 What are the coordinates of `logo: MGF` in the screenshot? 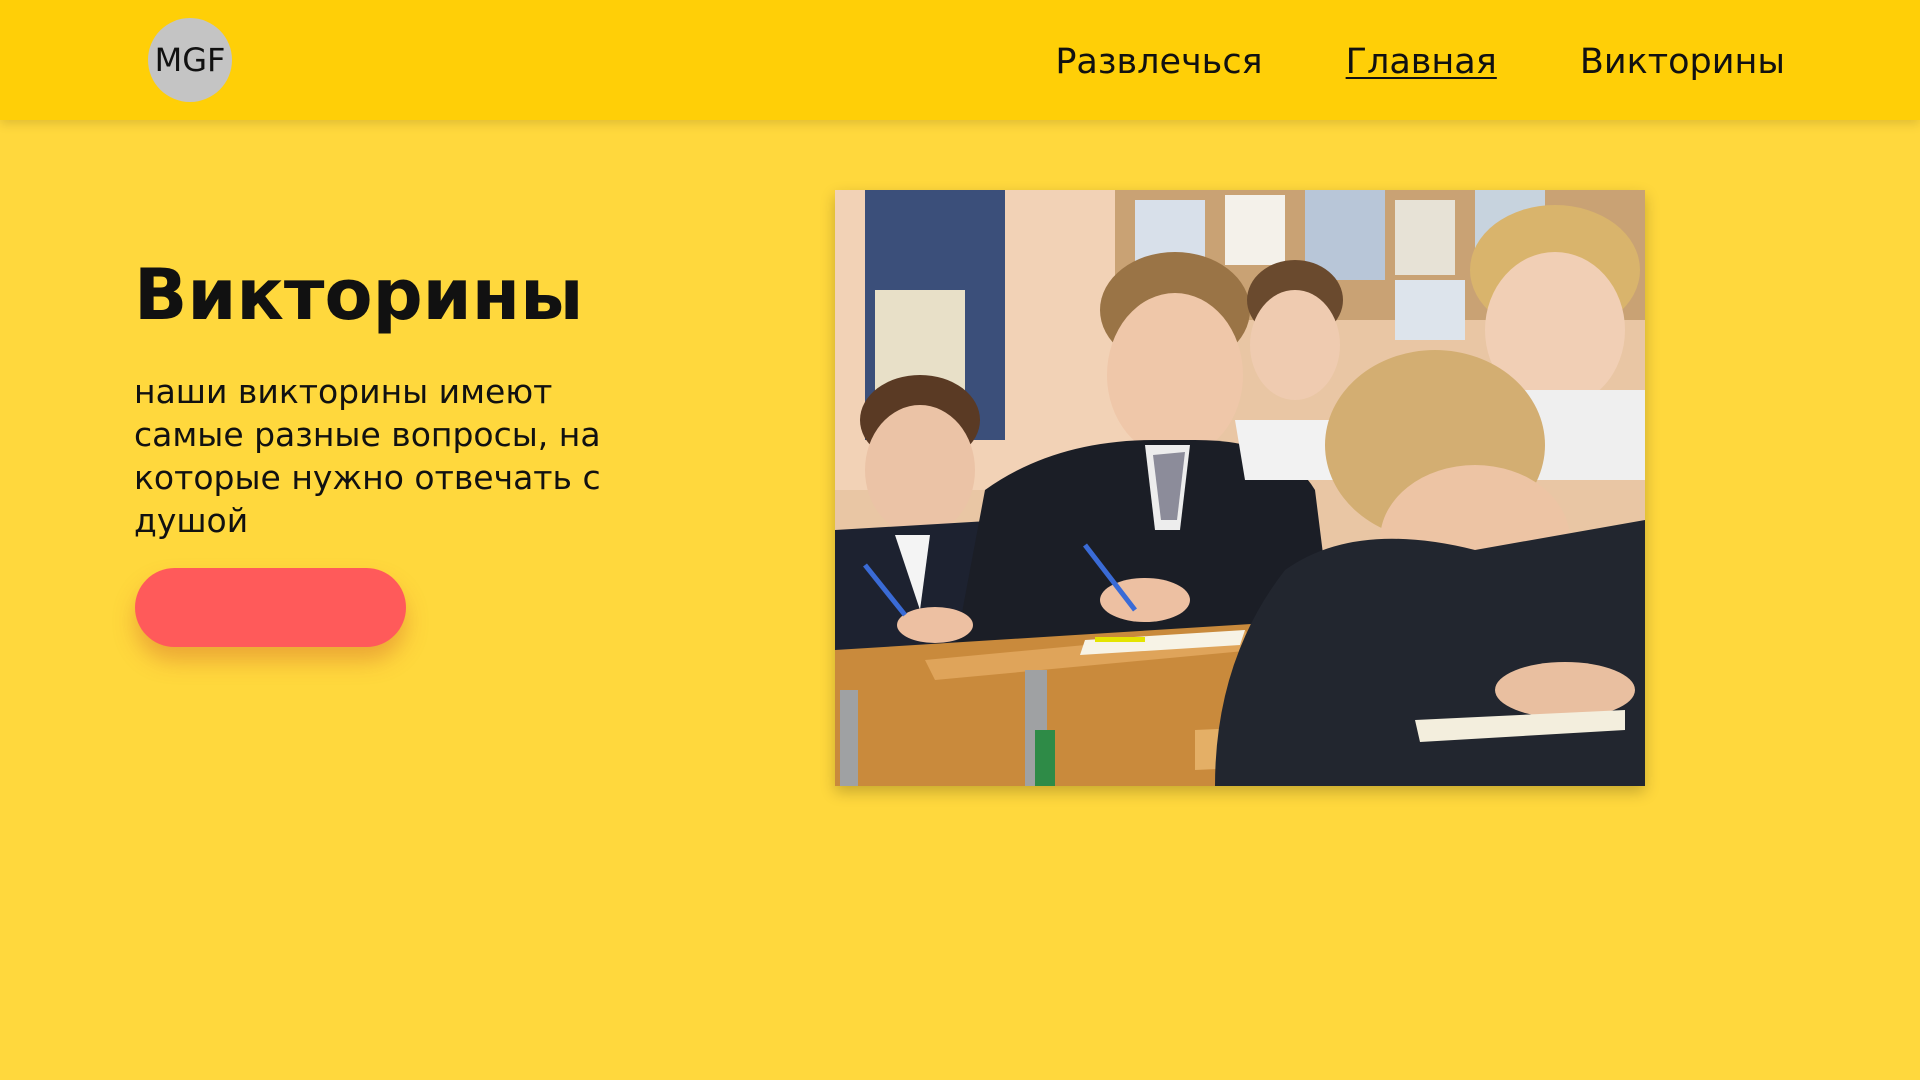 It's located at (190, 60).